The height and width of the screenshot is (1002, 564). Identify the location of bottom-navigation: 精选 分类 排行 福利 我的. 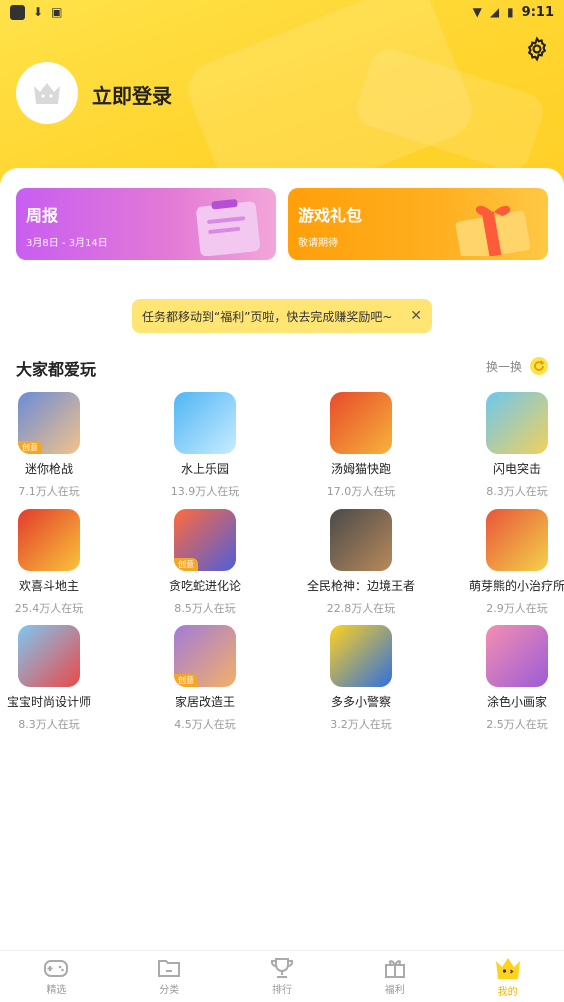
(282, 976).